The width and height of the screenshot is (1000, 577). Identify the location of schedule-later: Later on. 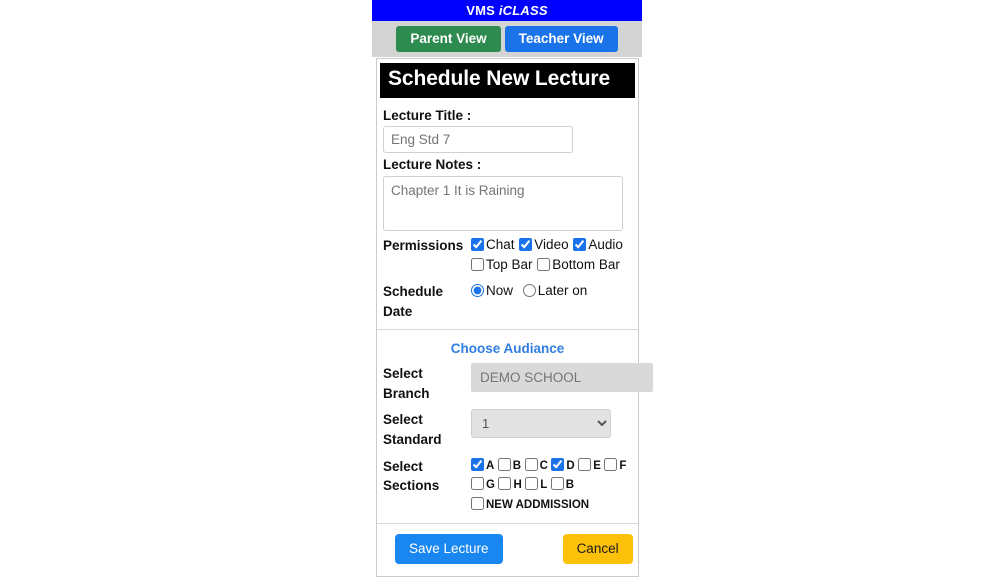
(555, 291).